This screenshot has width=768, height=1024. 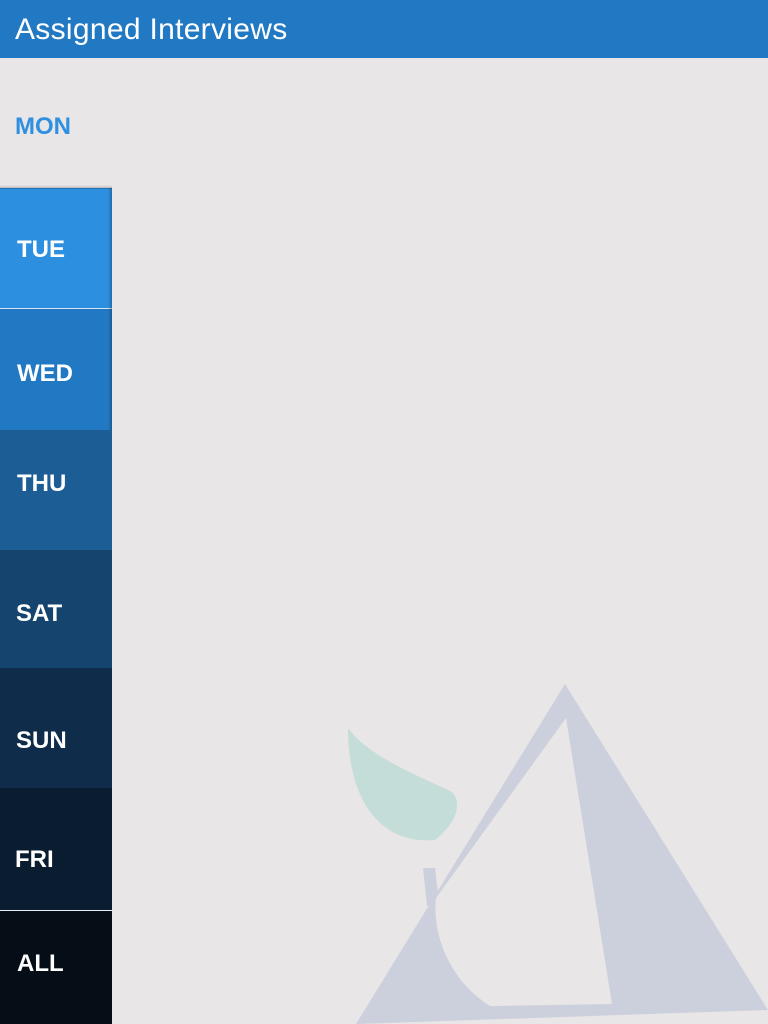 What do you see at coordinates (40, 963) in the screenshot?
I see `day-tab-all-label: ALL` at bounding box center [40, 963].